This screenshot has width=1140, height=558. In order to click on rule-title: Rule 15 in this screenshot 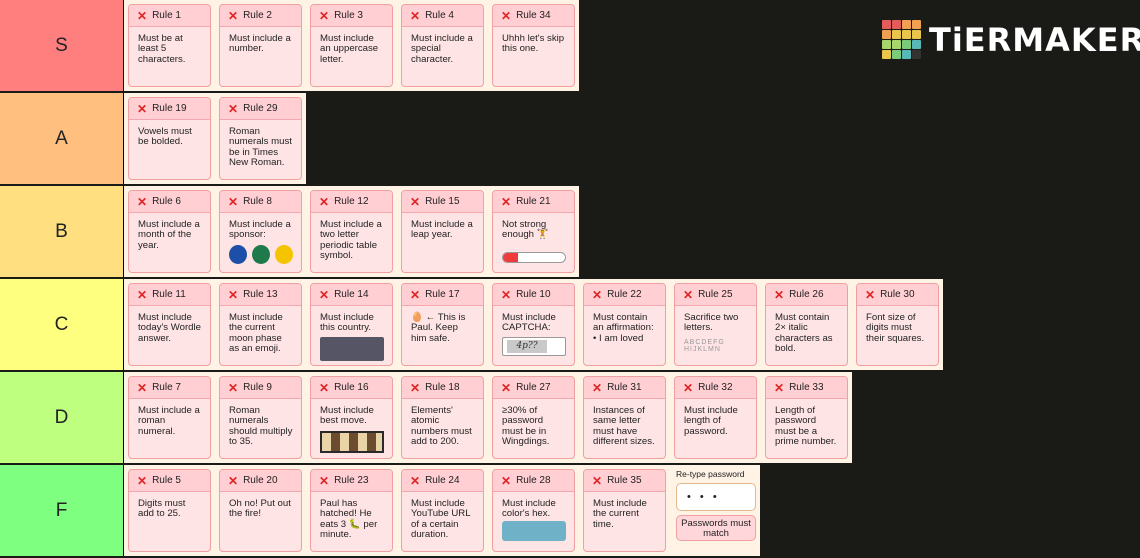, I will do `click(442, 201)`.